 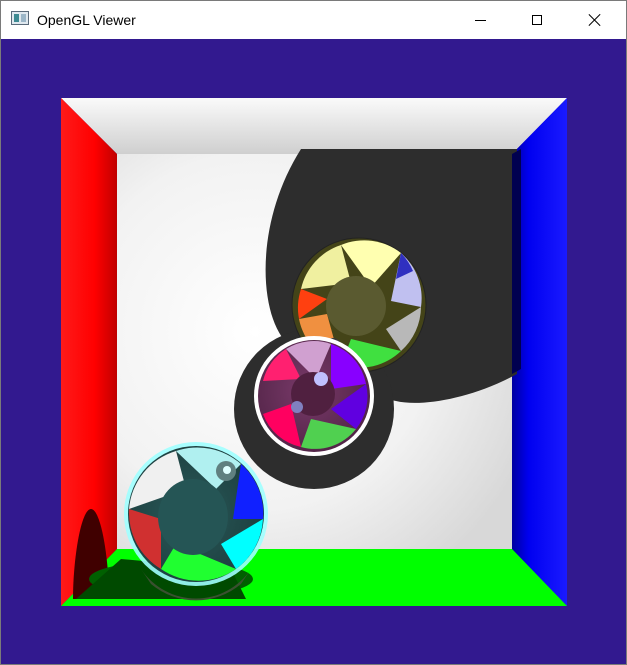 I want to click on minimize-icon, so click(x=480, y=20).